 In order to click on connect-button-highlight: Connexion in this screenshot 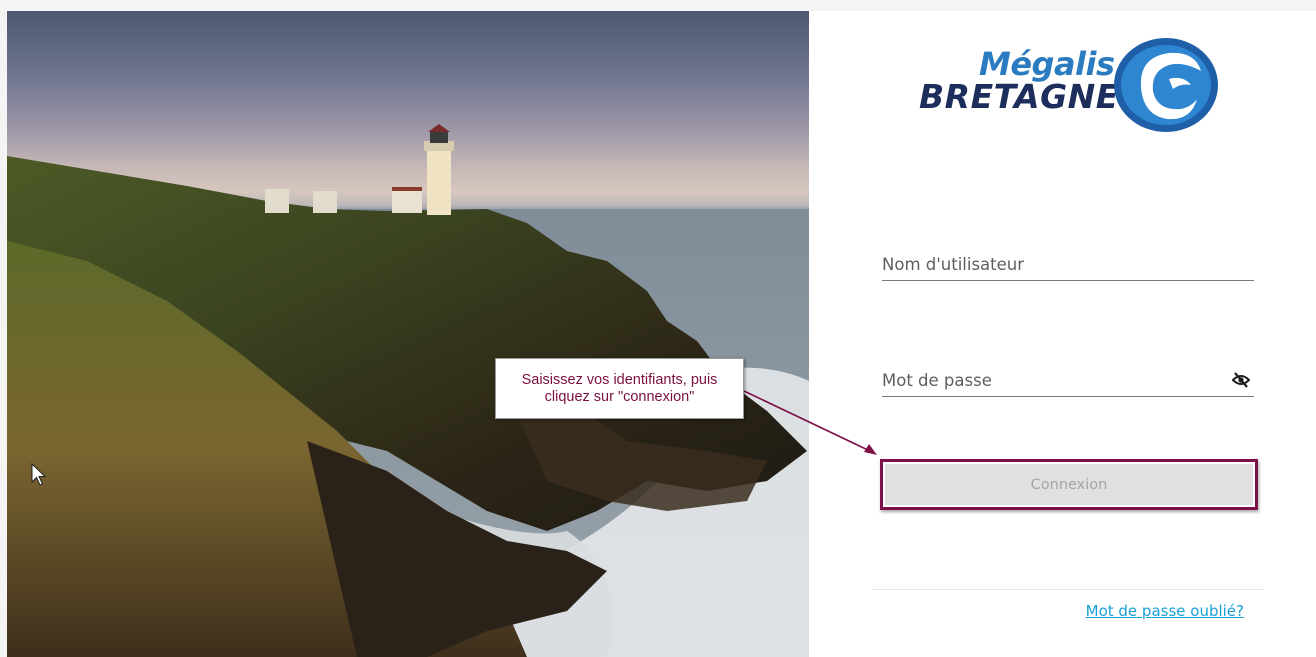, I will do `click(1069, 484)`.